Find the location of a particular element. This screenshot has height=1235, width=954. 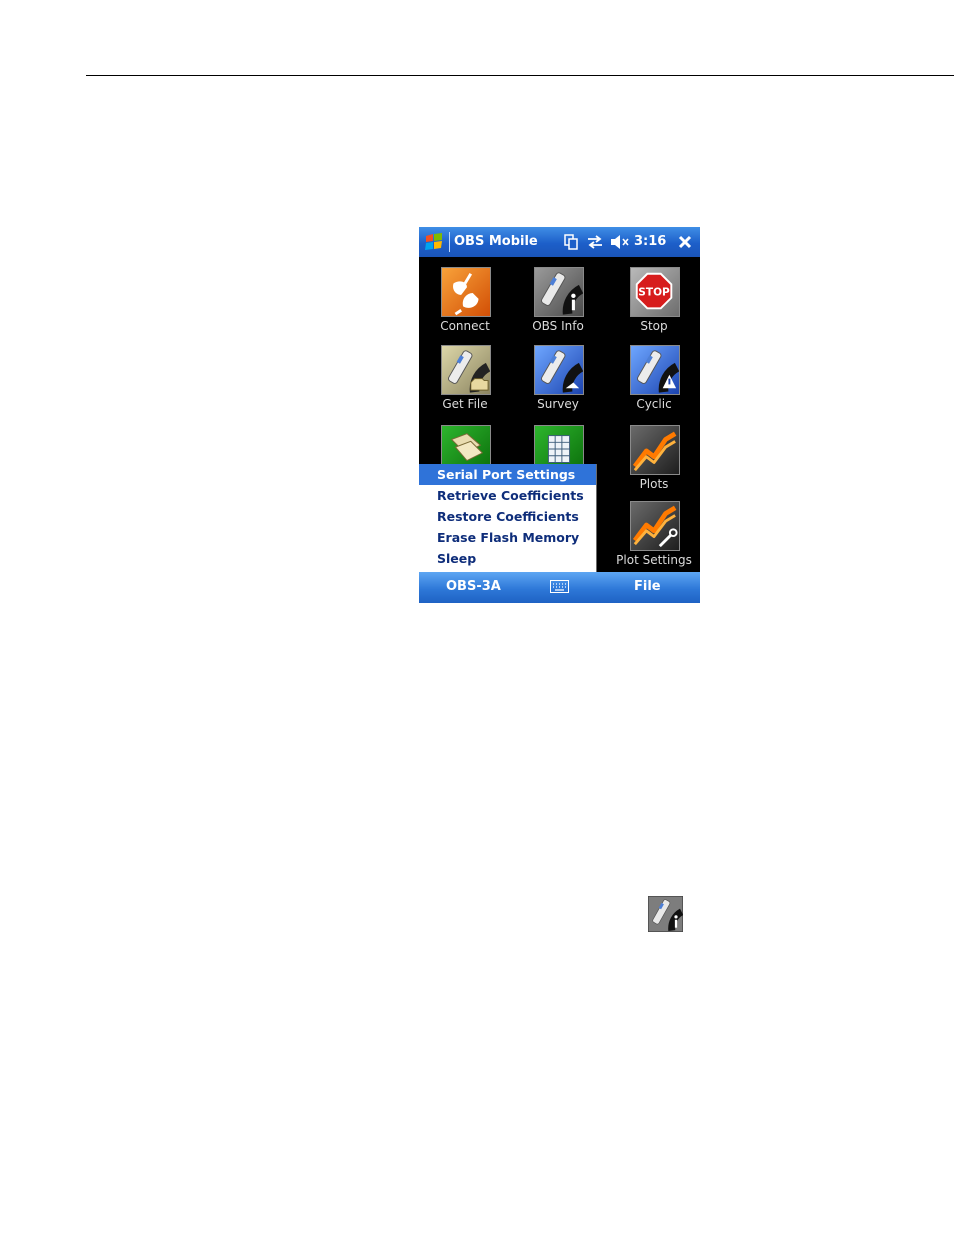

survey-icon is located at coordinates (559, 370).